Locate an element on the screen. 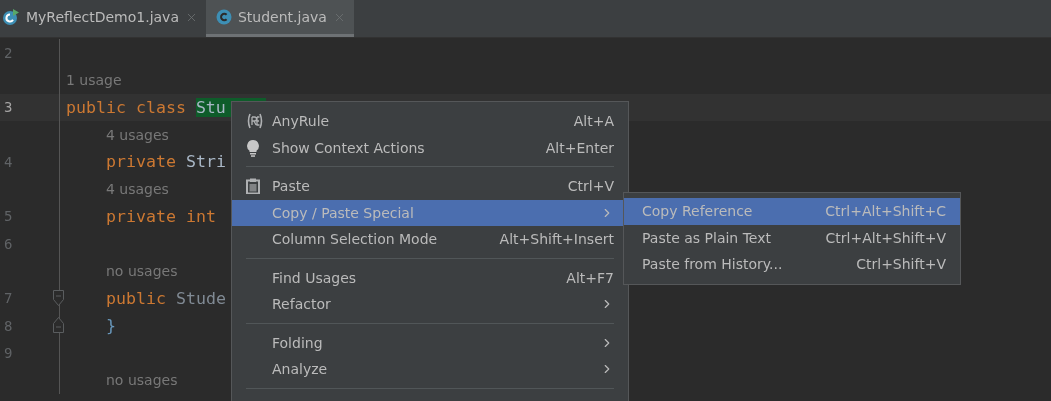 Image resolution: width=1051 pixels, height=401 pixels. line-number: 3 is located at coordinates (8, 107).